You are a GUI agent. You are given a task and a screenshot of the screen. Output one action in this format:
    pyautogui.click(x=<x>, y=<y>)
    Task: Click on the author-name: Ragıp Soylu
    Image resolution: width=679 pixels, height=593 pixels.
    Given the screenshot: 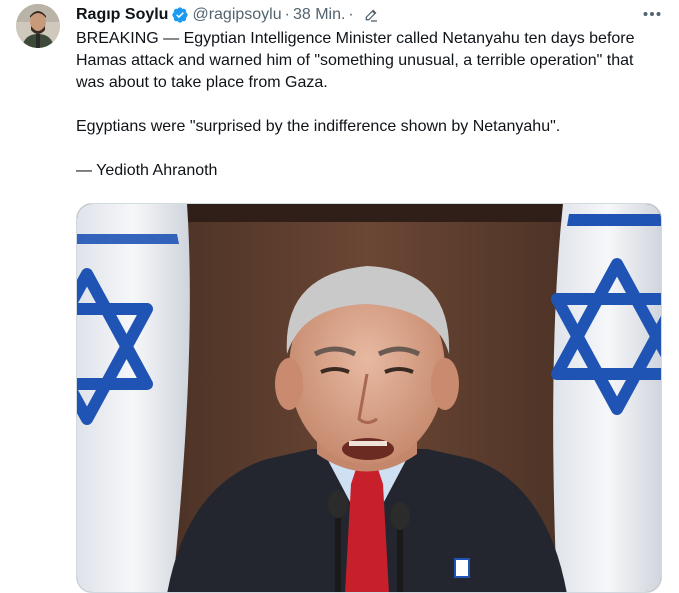 What is the action you would take?
    pyautogui.click(x=122, y=15)
    